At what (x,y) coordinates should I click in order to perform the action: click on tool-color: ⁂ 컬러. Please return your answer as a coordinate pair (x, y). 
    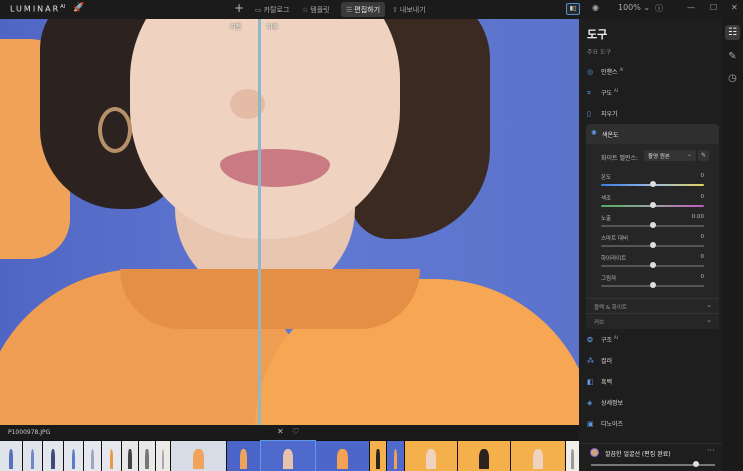
    Looking at the image, I should click on (599, 360).